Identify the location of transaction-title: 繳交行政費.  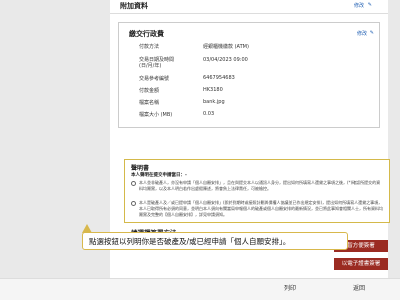
(146, 34).